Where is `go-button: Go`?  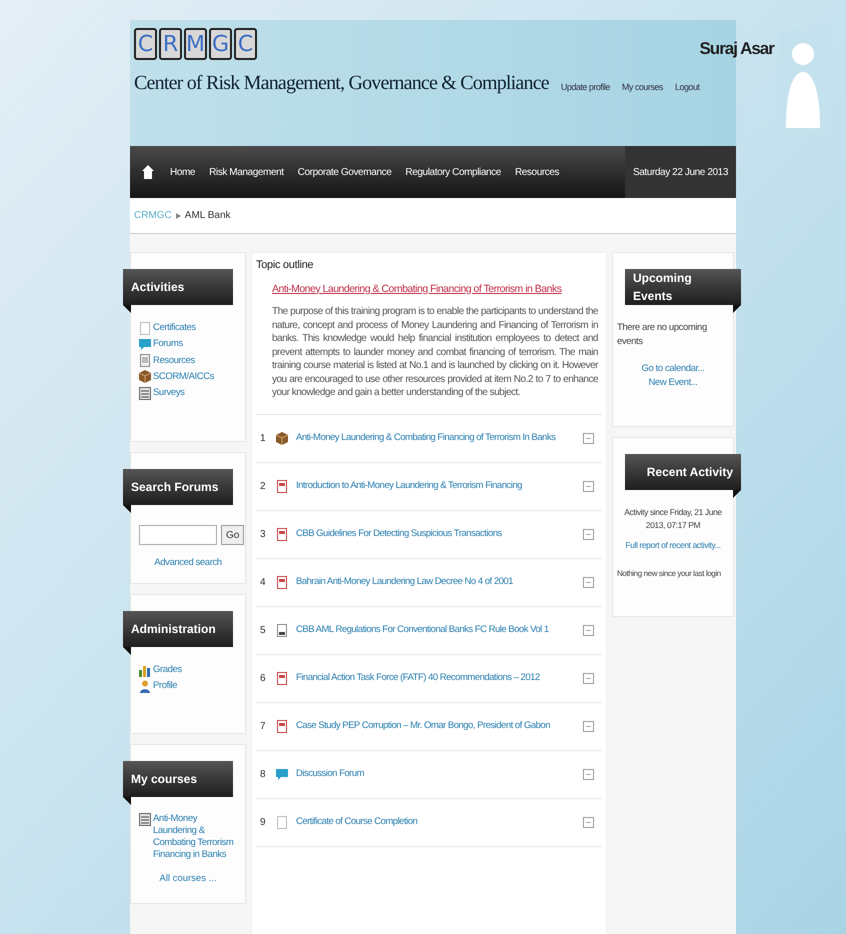 go-button: Go is located at coordinates (232, 535).